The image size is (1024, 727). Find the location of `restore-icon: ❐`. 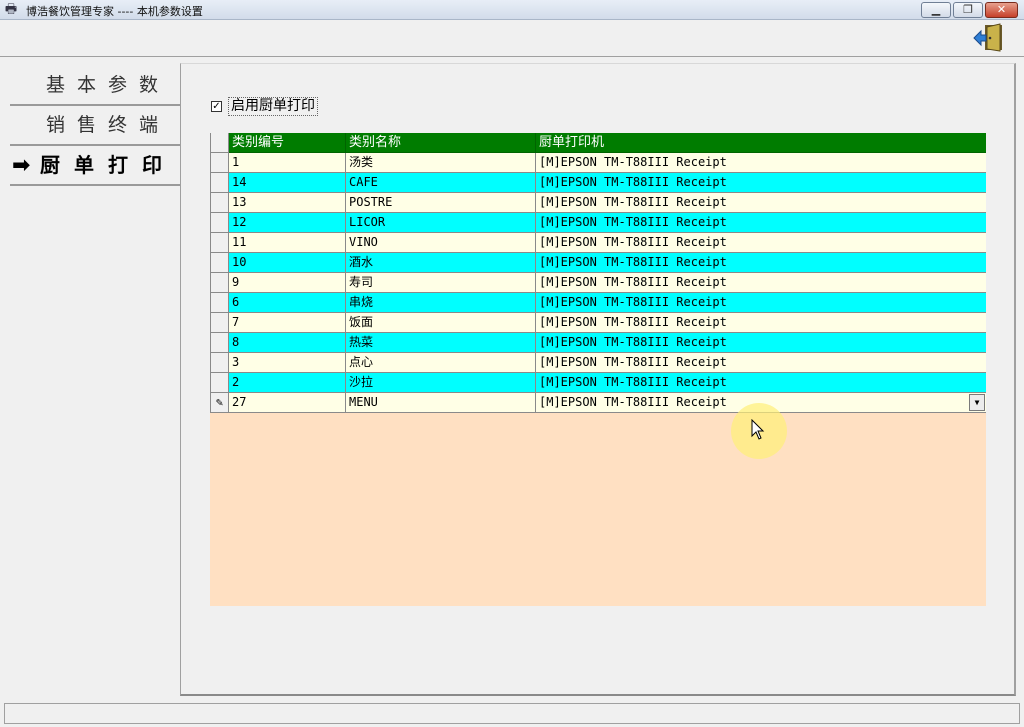

restore-icon: ❐ is located at coordinates (968, 10).